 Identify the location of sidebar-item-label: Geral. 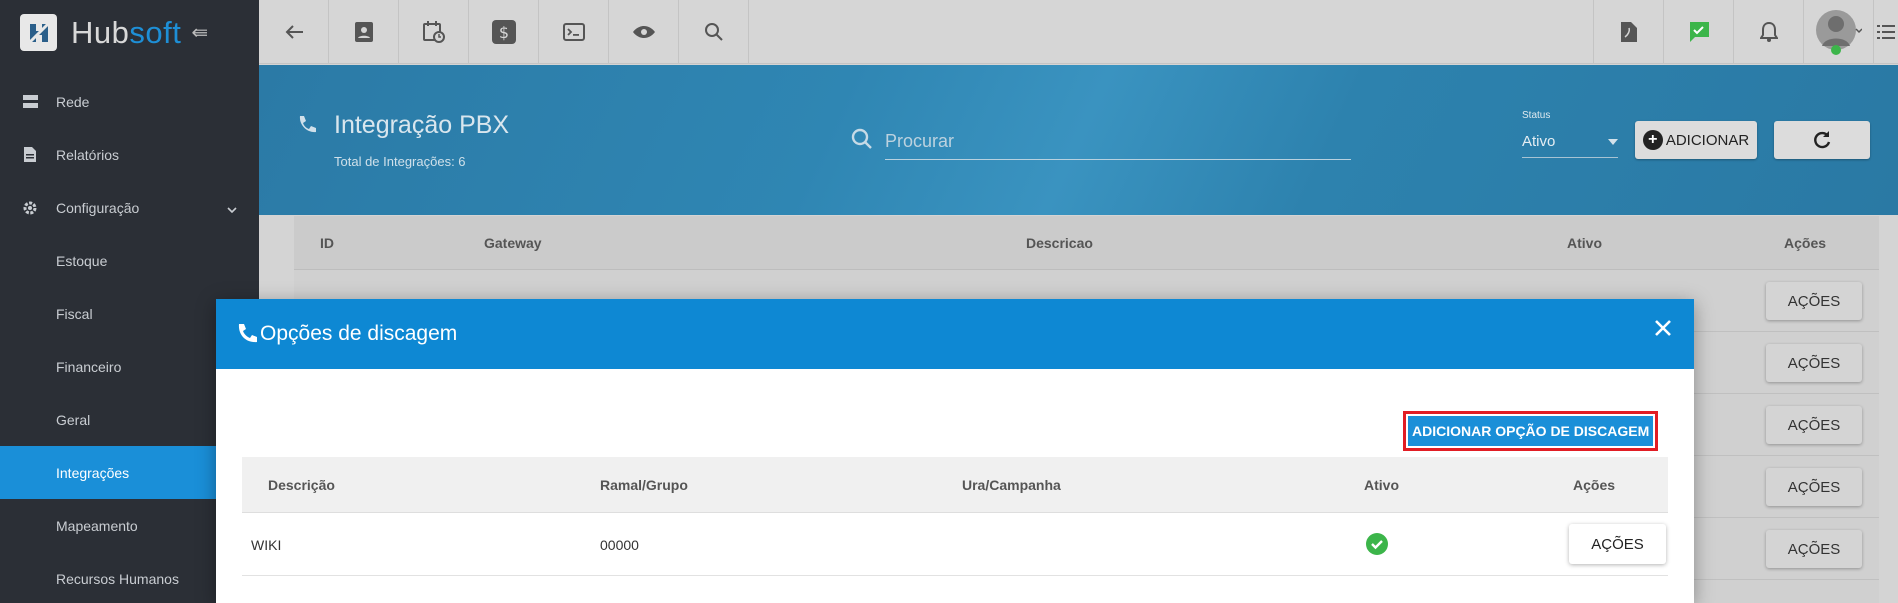
(73, 419).